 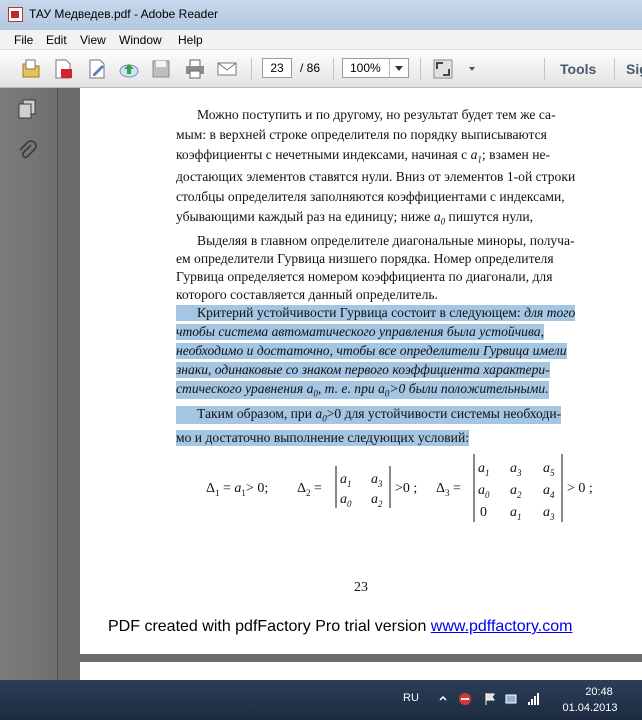 What do you see at coordinates (27, 151) in the screenshot?
I see `attachments-icon` at bounding box center [27, 151].